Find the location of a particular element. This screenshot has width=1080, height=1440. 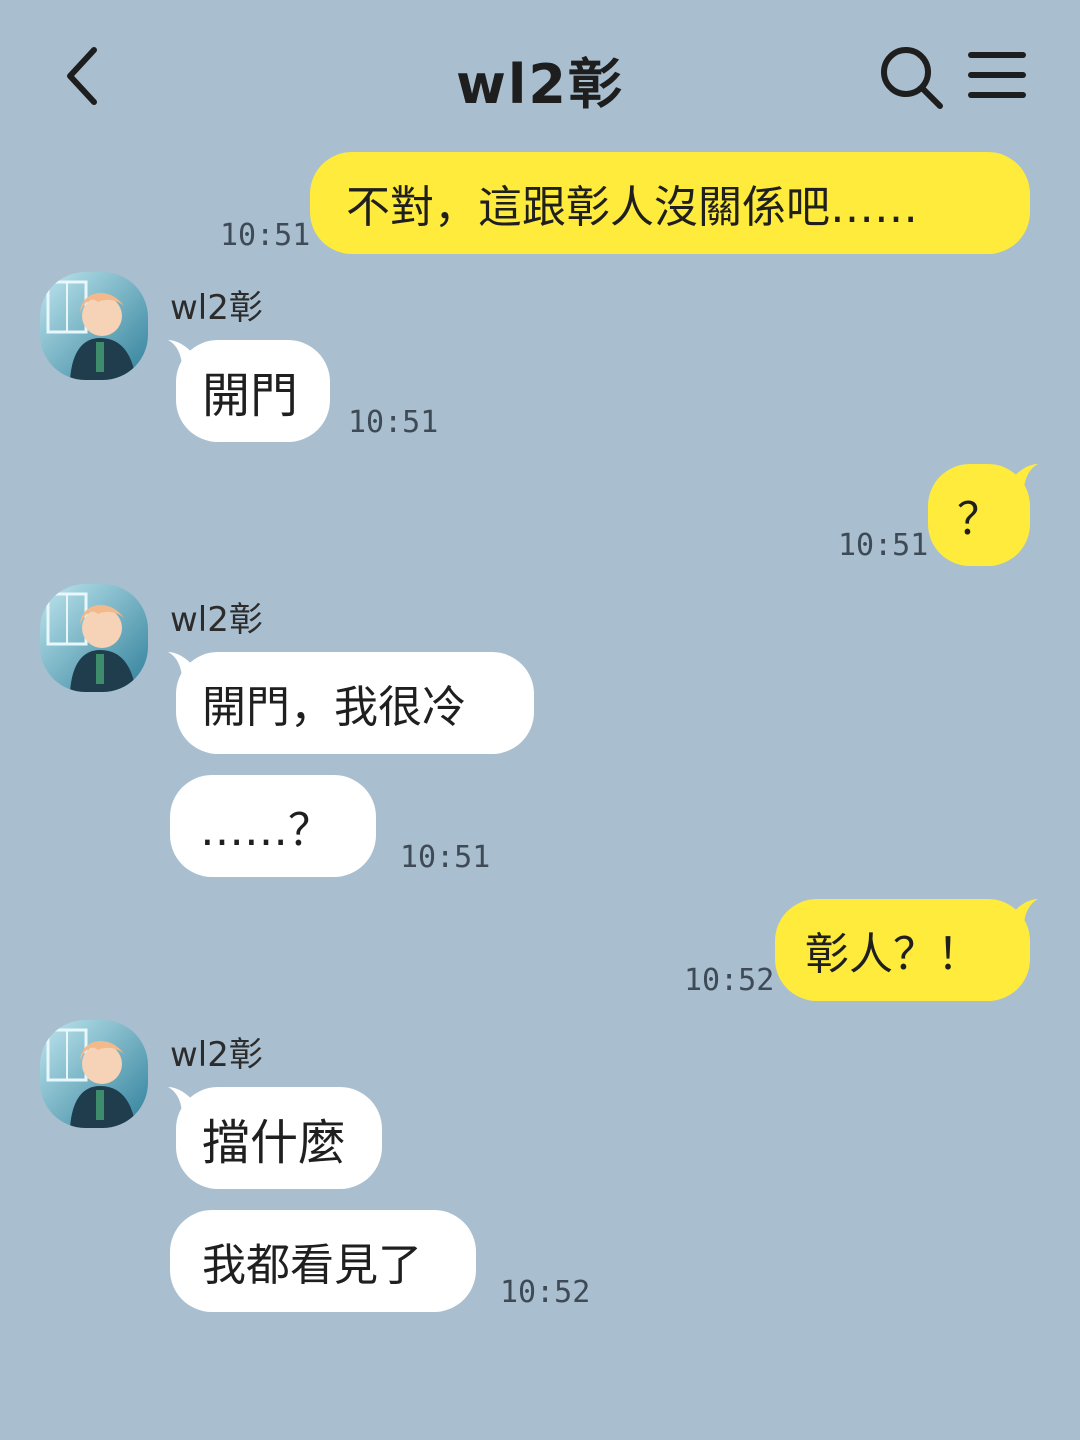

message-bubble-outgoing: ？ is located at coordinates (979, 515).